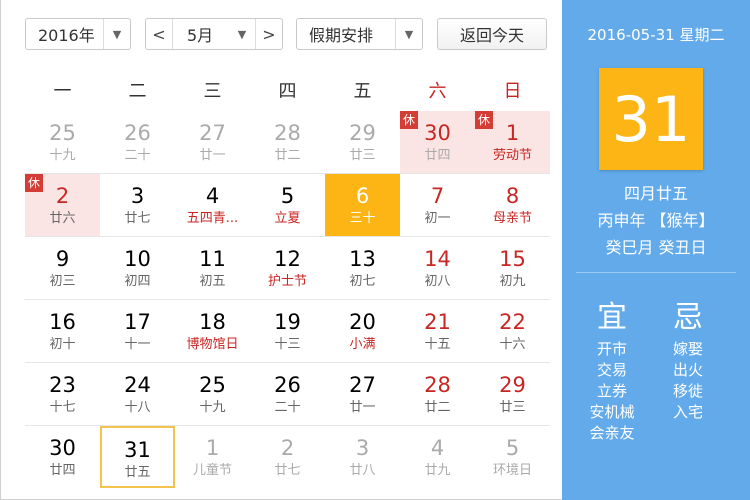 The image size is (750, 500). I want to click on day-cell: 24 十八, so click(137, 394).